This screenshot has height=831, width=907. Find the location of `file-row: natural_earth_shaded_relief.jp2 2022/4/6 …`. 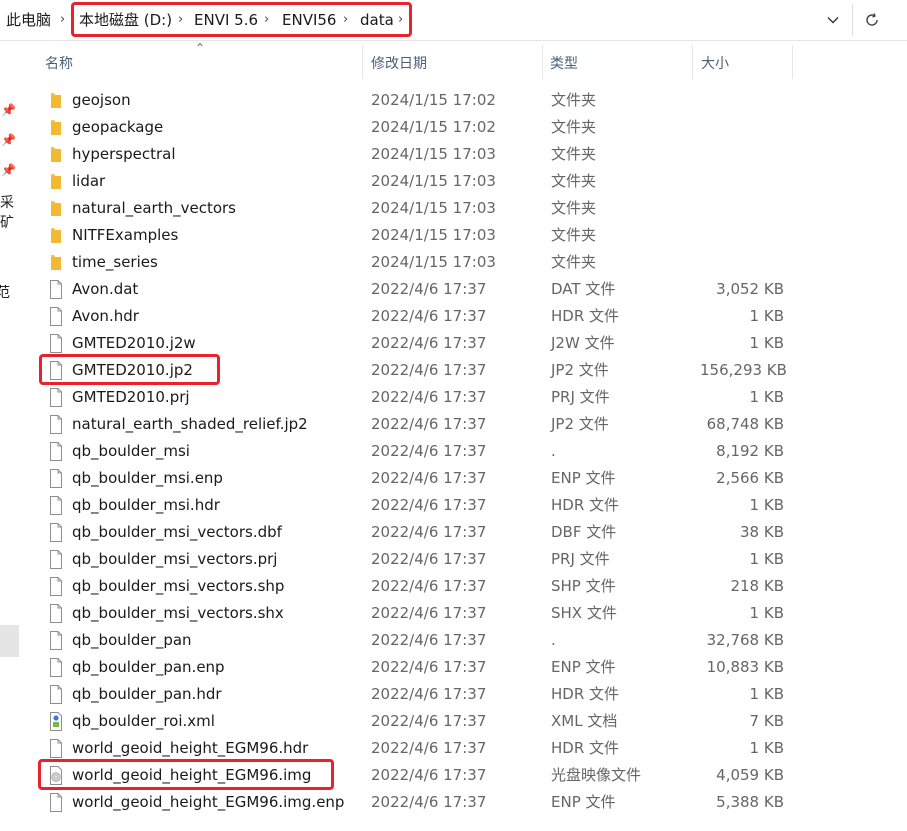

file-row: natural_earth_shaded_relief.jp2 2022/4/6 … is located at coordinates (460, 425).